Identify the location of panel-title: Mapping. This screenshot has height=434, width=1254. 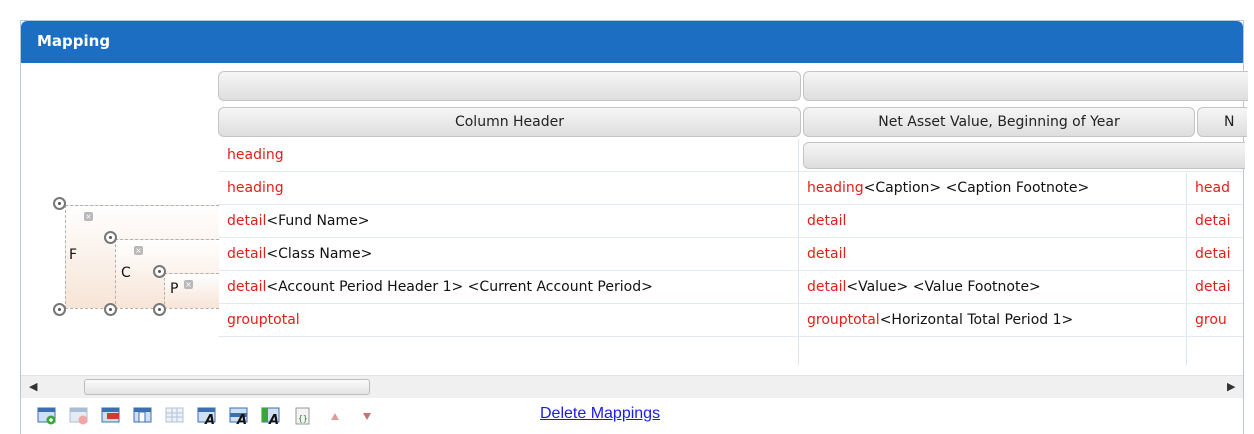
(74, 41).